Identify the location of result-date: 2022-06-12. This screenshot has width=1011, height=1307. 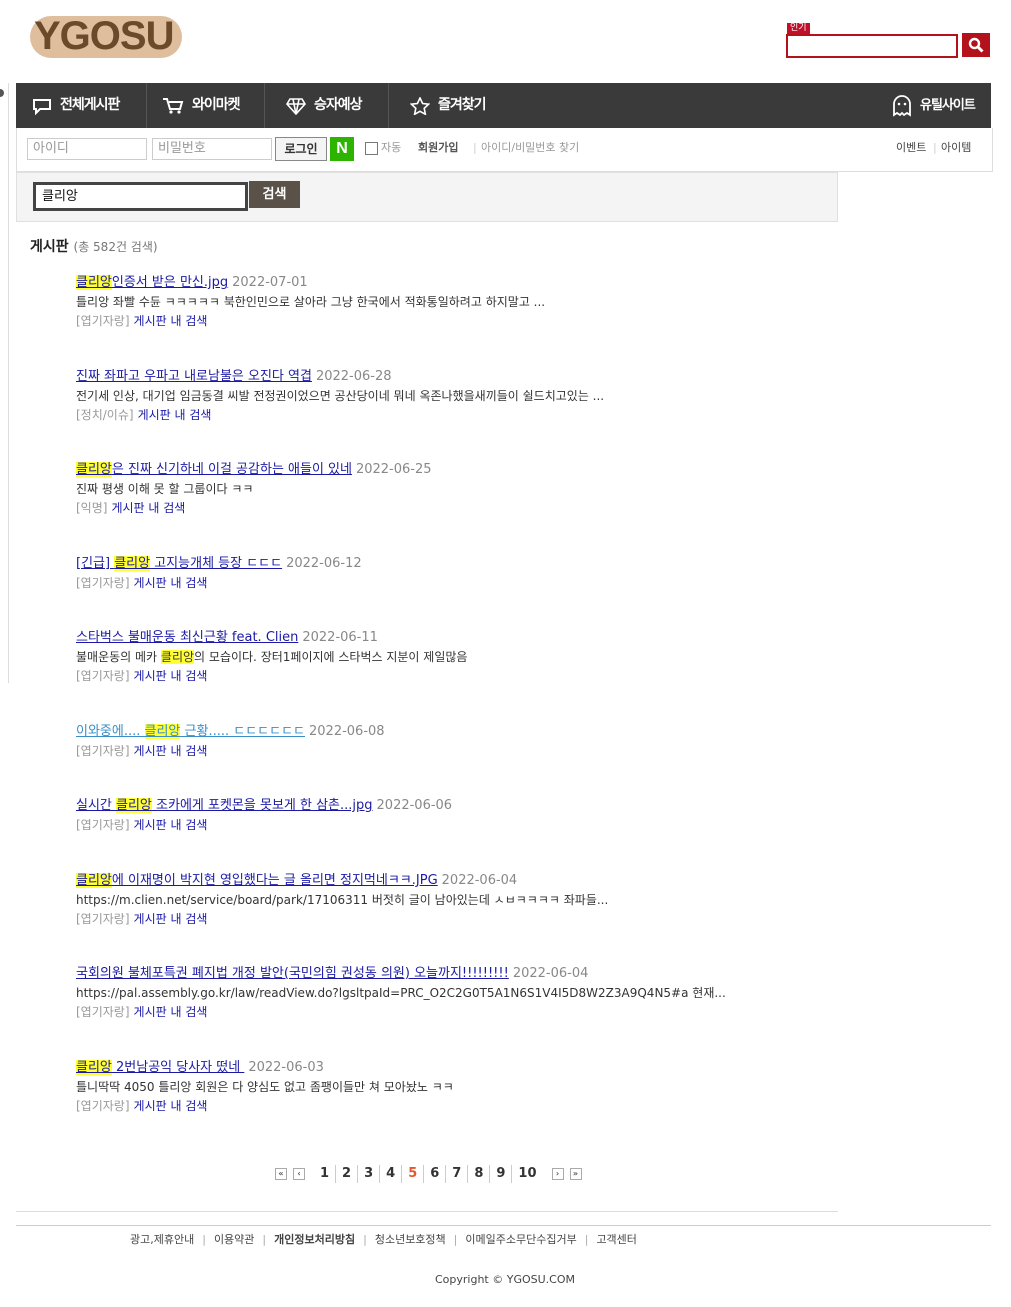
(324, 563).